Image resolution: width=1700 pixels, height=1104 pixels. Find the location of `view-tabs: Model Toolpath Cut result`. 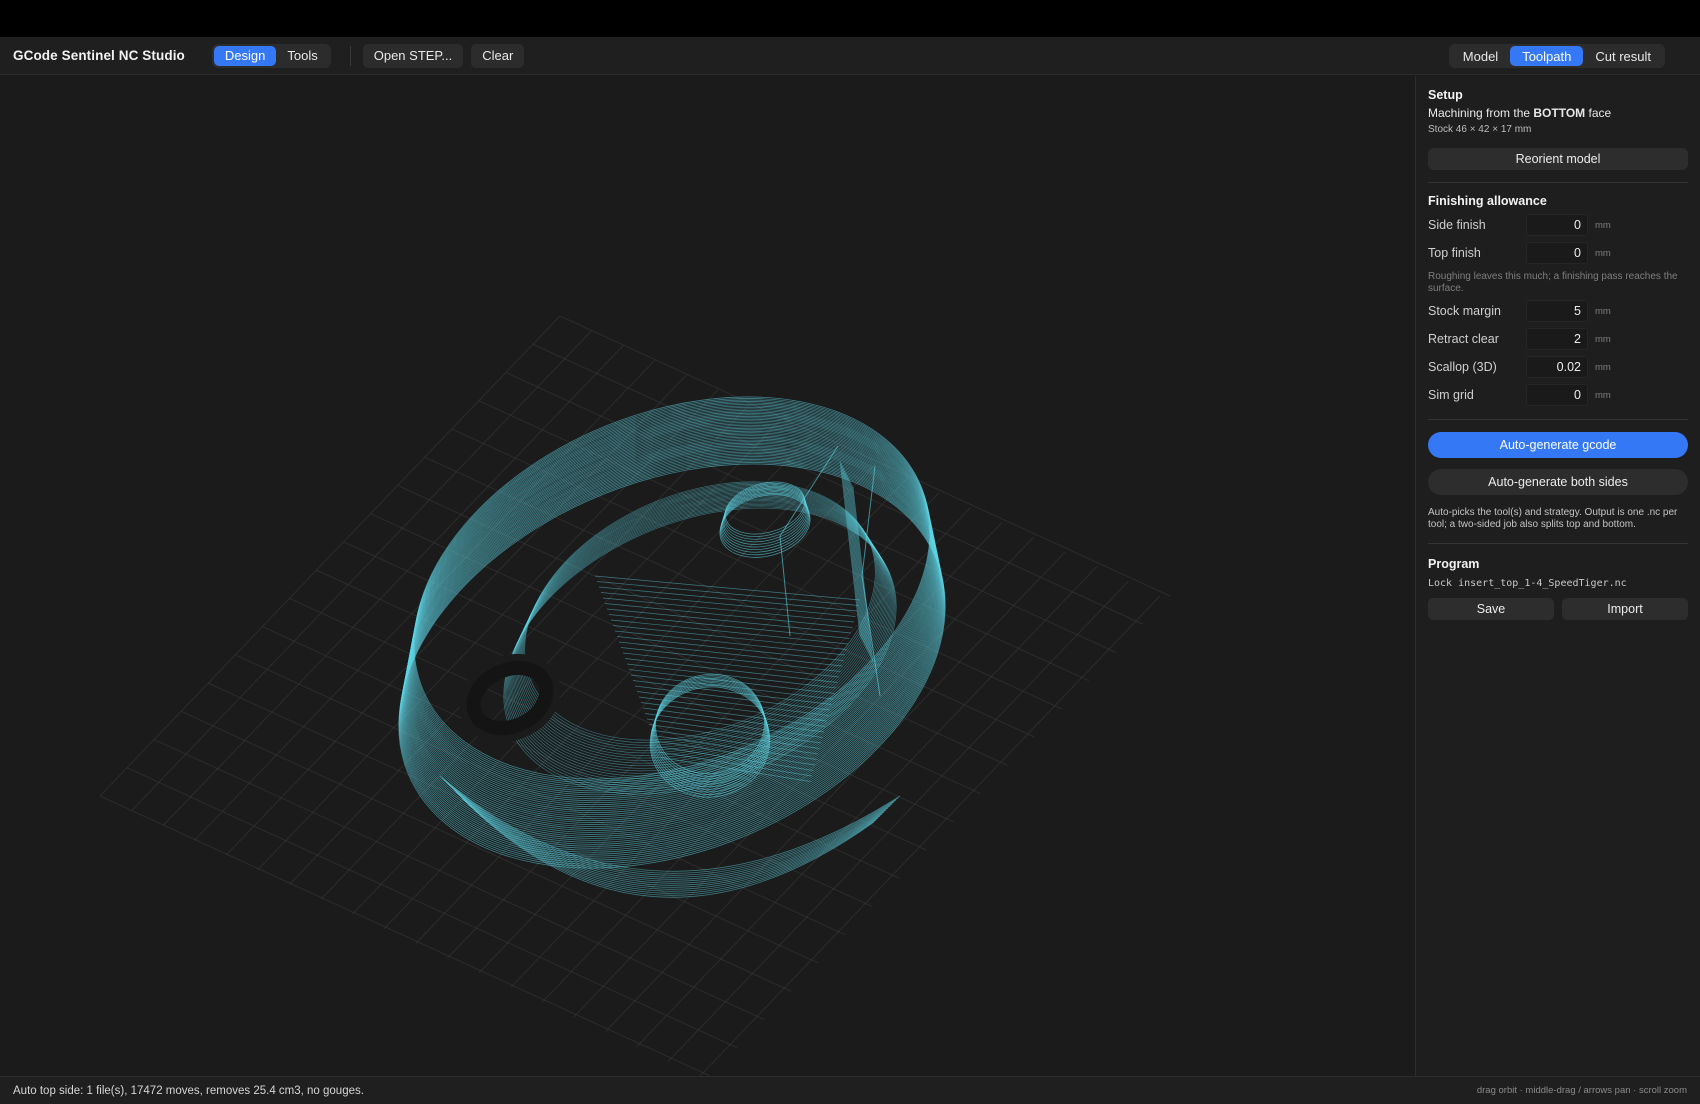

view-tabs: Model Toolpath Cut result is located at coordinates (1556, 56).